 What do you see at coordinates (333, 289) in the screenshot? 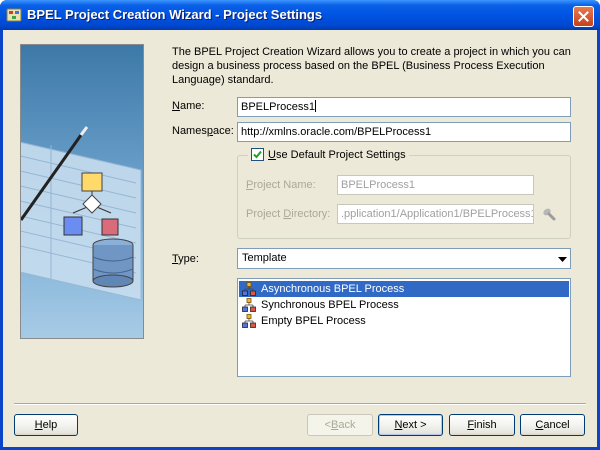
I see `list-item-label: Asynchronous BPEL Process` at bounding box center [333, 289].